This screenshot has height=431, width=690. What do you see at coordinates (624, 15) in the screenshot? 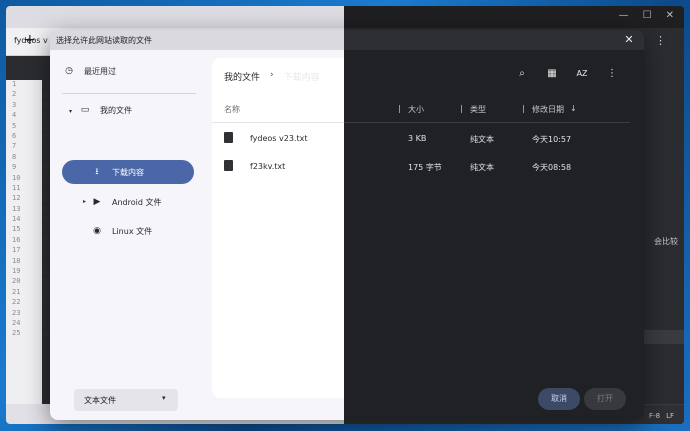
I see `minimize-icon: —` at bounding box center [624, 15].